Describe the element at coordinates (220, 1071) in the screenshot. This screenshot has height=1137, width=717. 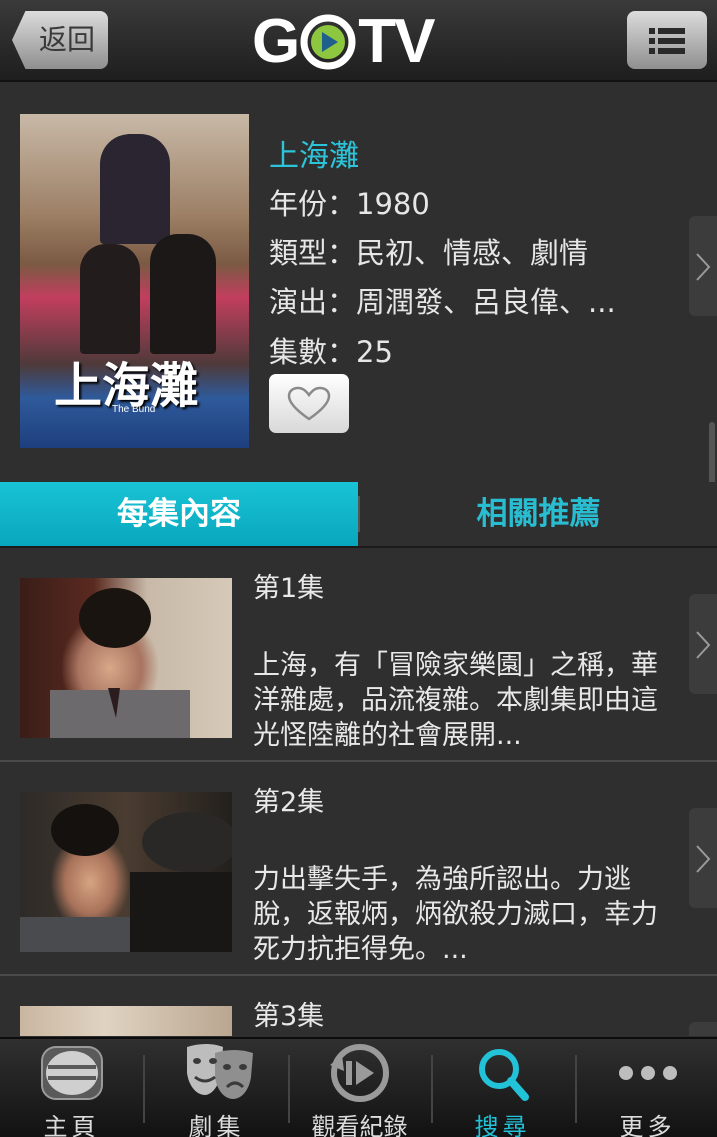
I see `drama-masks-icon` at that location.